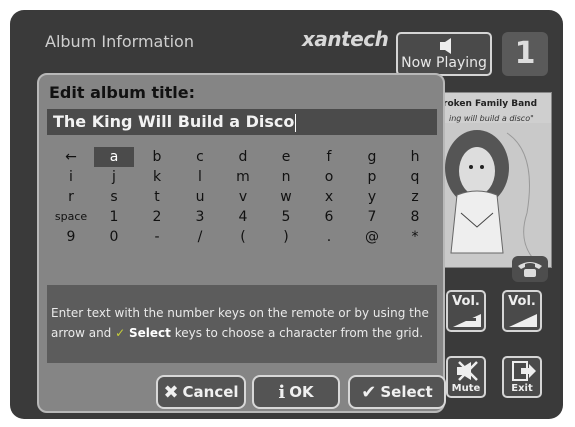 The image size is (575, 427). What do you see at coordinates (210, 392) in the screenshot?
I see `cancel-label: Cancel` at bounding box center [210, 392].